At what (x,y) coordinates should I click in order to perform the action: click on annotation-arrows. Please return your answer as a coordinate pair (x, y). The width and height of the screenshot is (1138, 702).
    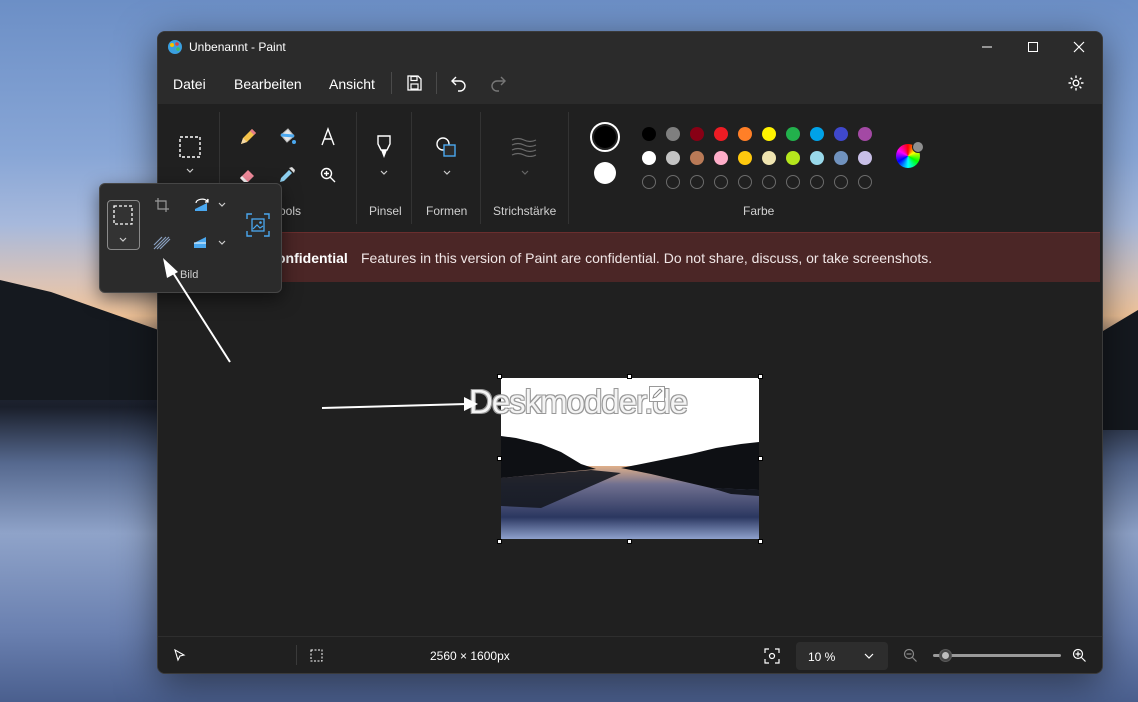
    Looking at the image, I should click on (320, 334).